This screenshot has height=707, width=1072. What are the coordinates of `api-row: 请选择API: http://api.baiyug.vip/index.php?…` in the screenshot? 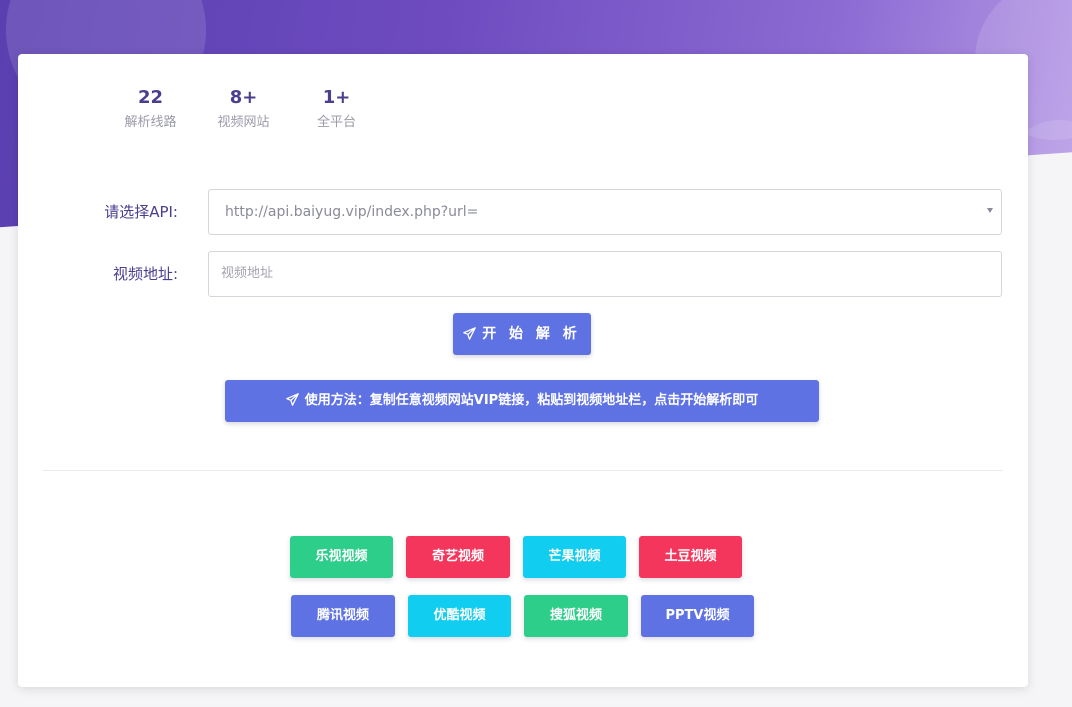 It's located at (523, 212).